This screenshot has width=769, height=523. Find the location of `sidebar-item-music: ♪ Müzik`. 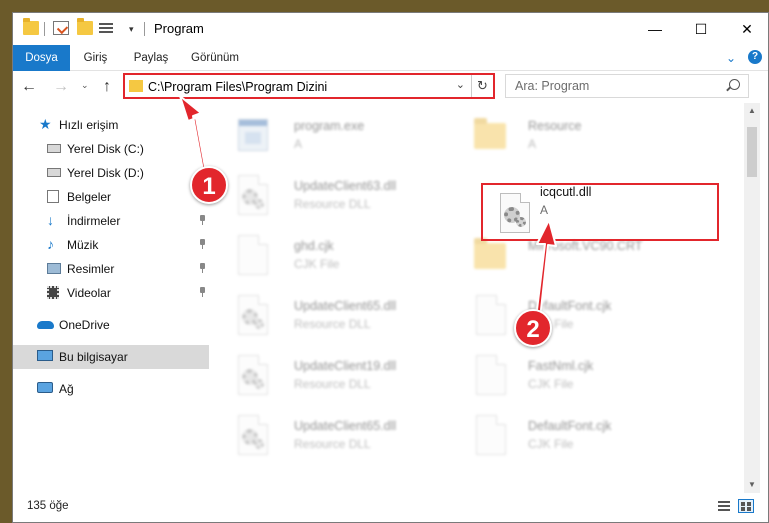

sidebar-item-music: ♪ Müzik is located at coordinates (111, 245).